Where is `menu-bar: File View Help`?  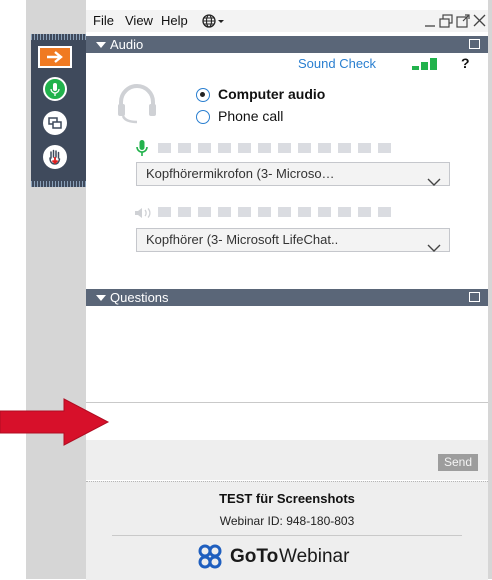
menu-bar: File View Help is located at coordinates (287, 21).